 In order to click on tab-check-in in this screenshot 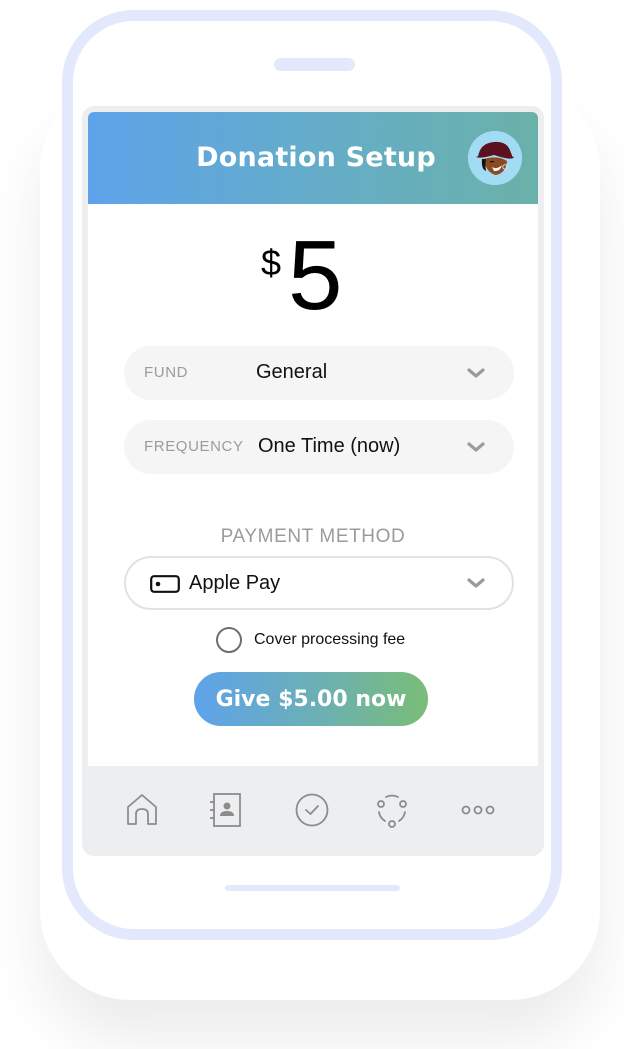, I will do `click(312, 810)`.